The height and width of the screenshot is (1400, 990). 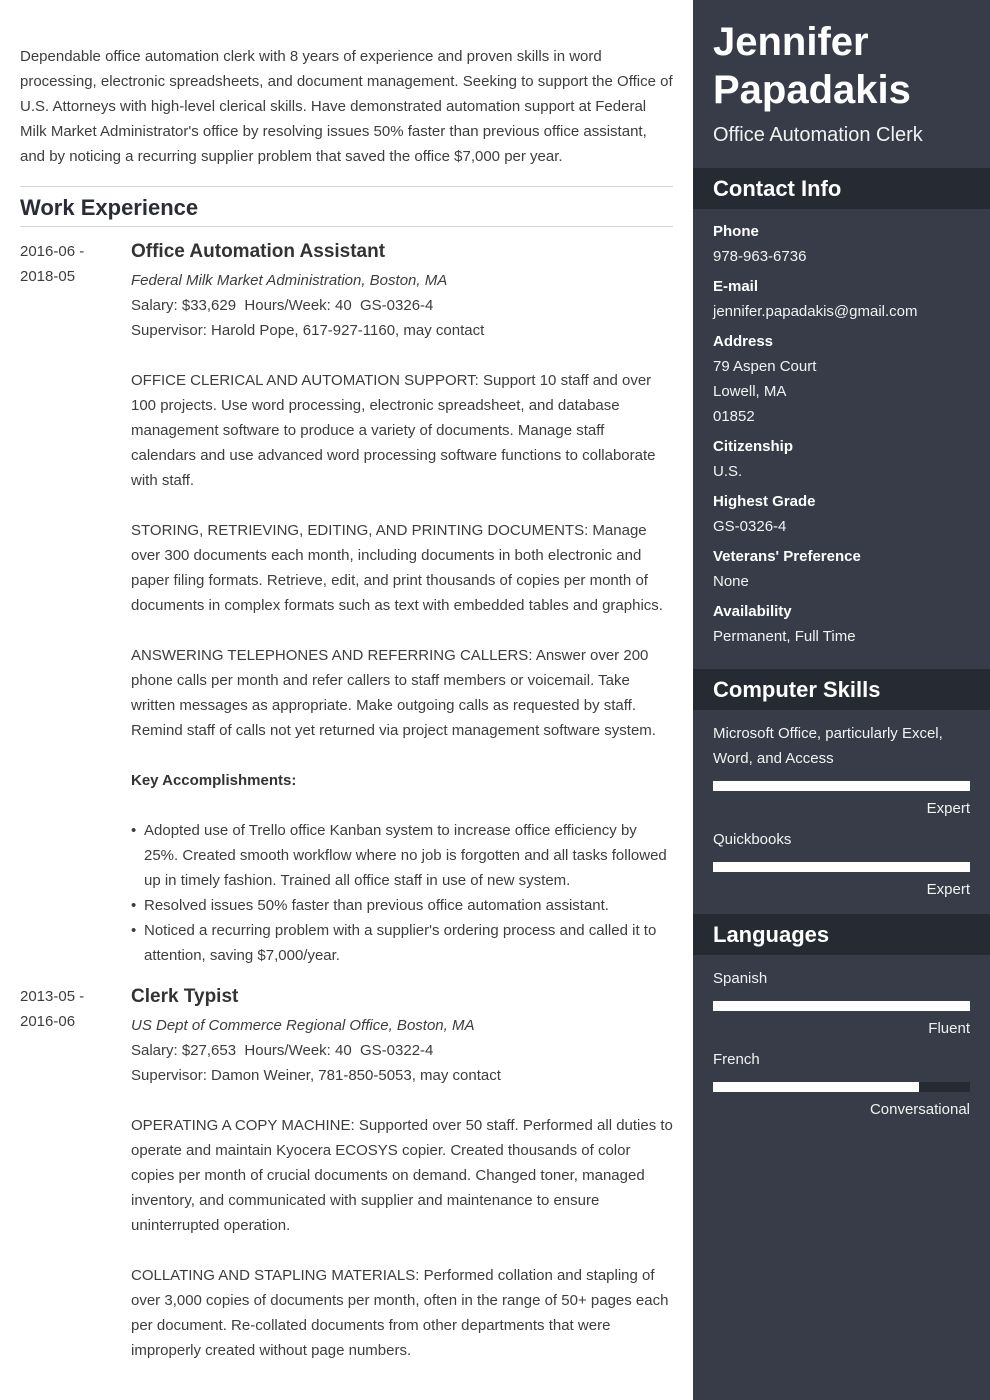 I want to click on veterans-preference-label: Veterans' Preference, so click(x=787, y=556).